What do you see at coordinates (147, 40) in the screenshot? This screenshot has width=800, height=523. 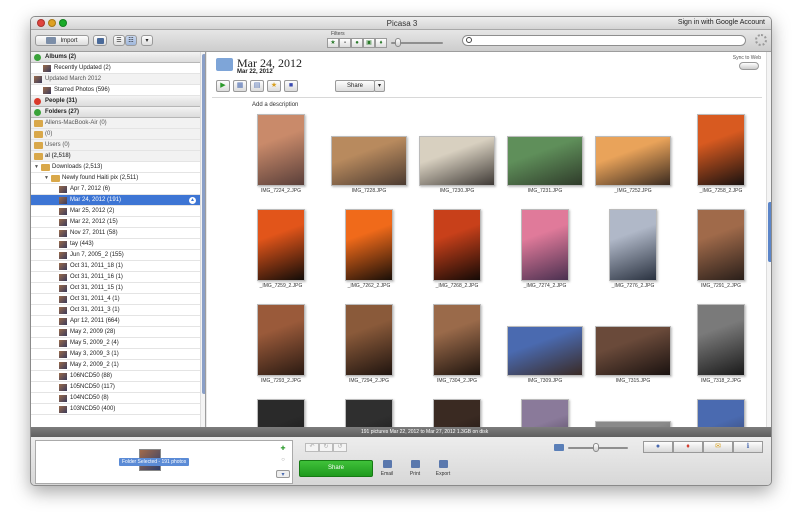 I see `view-menu-button: ▾` at bounding box center [147, 40].